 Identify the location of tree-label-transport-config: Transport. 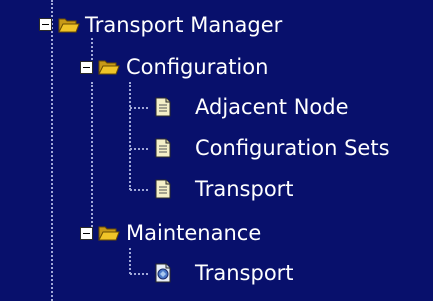
(244, 189).